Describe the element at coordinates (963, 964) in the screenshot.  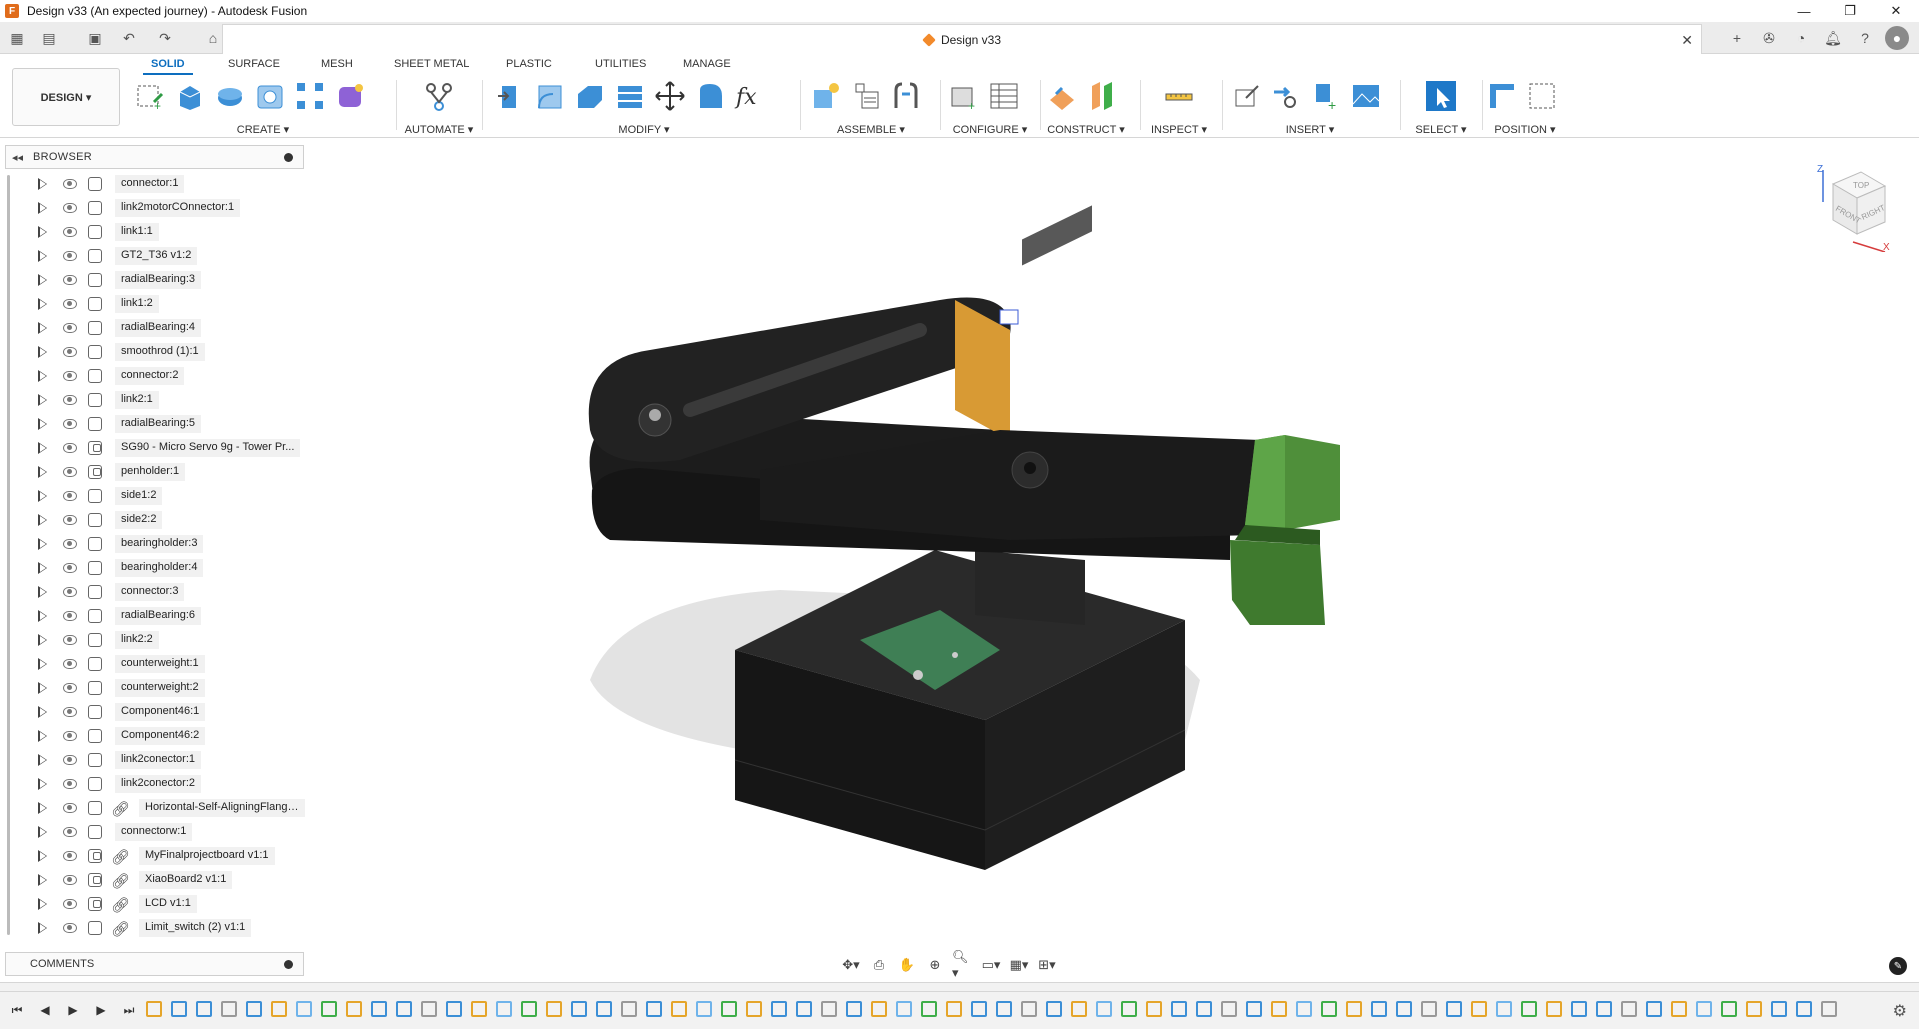
I see `zoom-window-icon: 🔍︎▾` at that location.